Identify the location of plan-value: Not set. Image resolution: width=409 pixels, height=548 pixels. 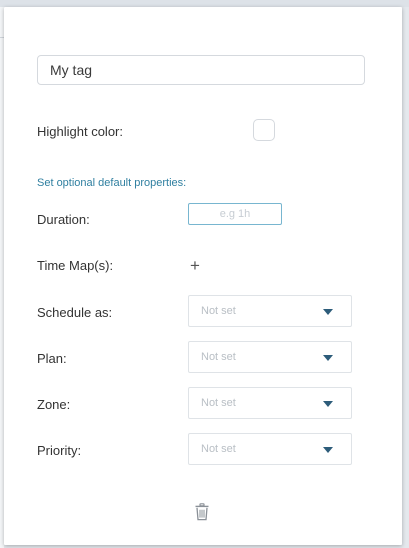
(218, 357).